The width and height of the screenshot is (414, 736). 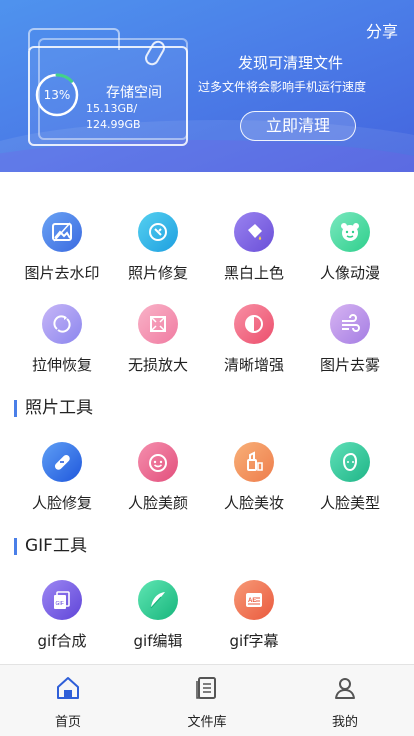 What do you see at coordinates (157, 503) in the screenshot?
I see `tool-label: 人脸美颜` at bounding box center [157, 503].